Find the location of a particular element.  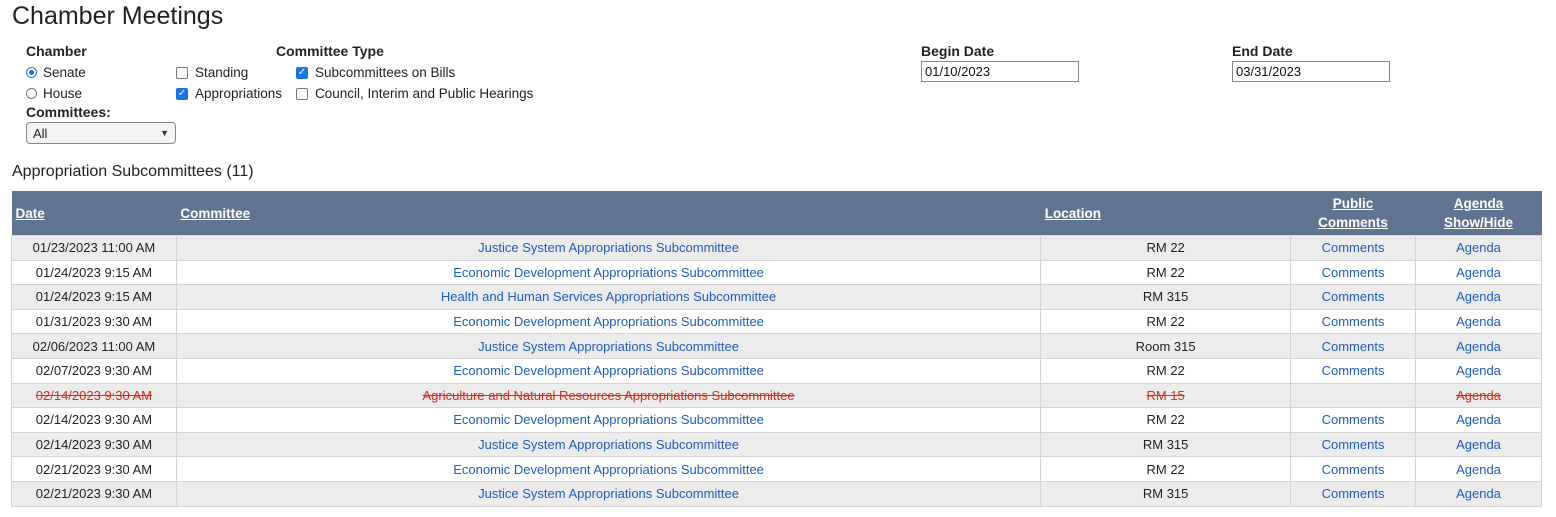

location-column-header: Location is located at coordinates (1165, 213).